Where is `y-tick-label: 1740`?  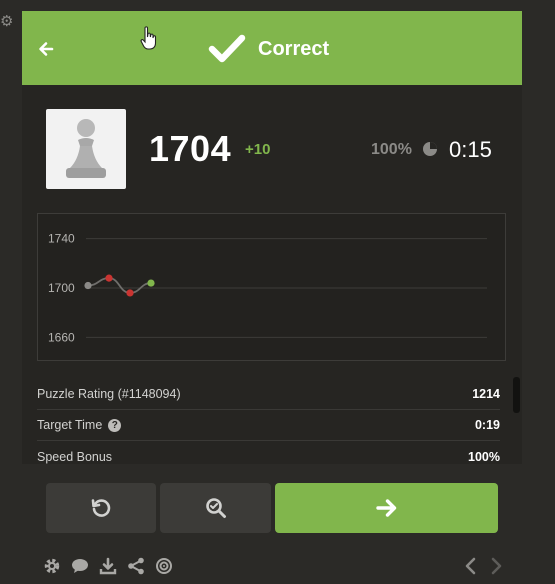
y-tick-label: 1740 is located at coordinates (61, 239).